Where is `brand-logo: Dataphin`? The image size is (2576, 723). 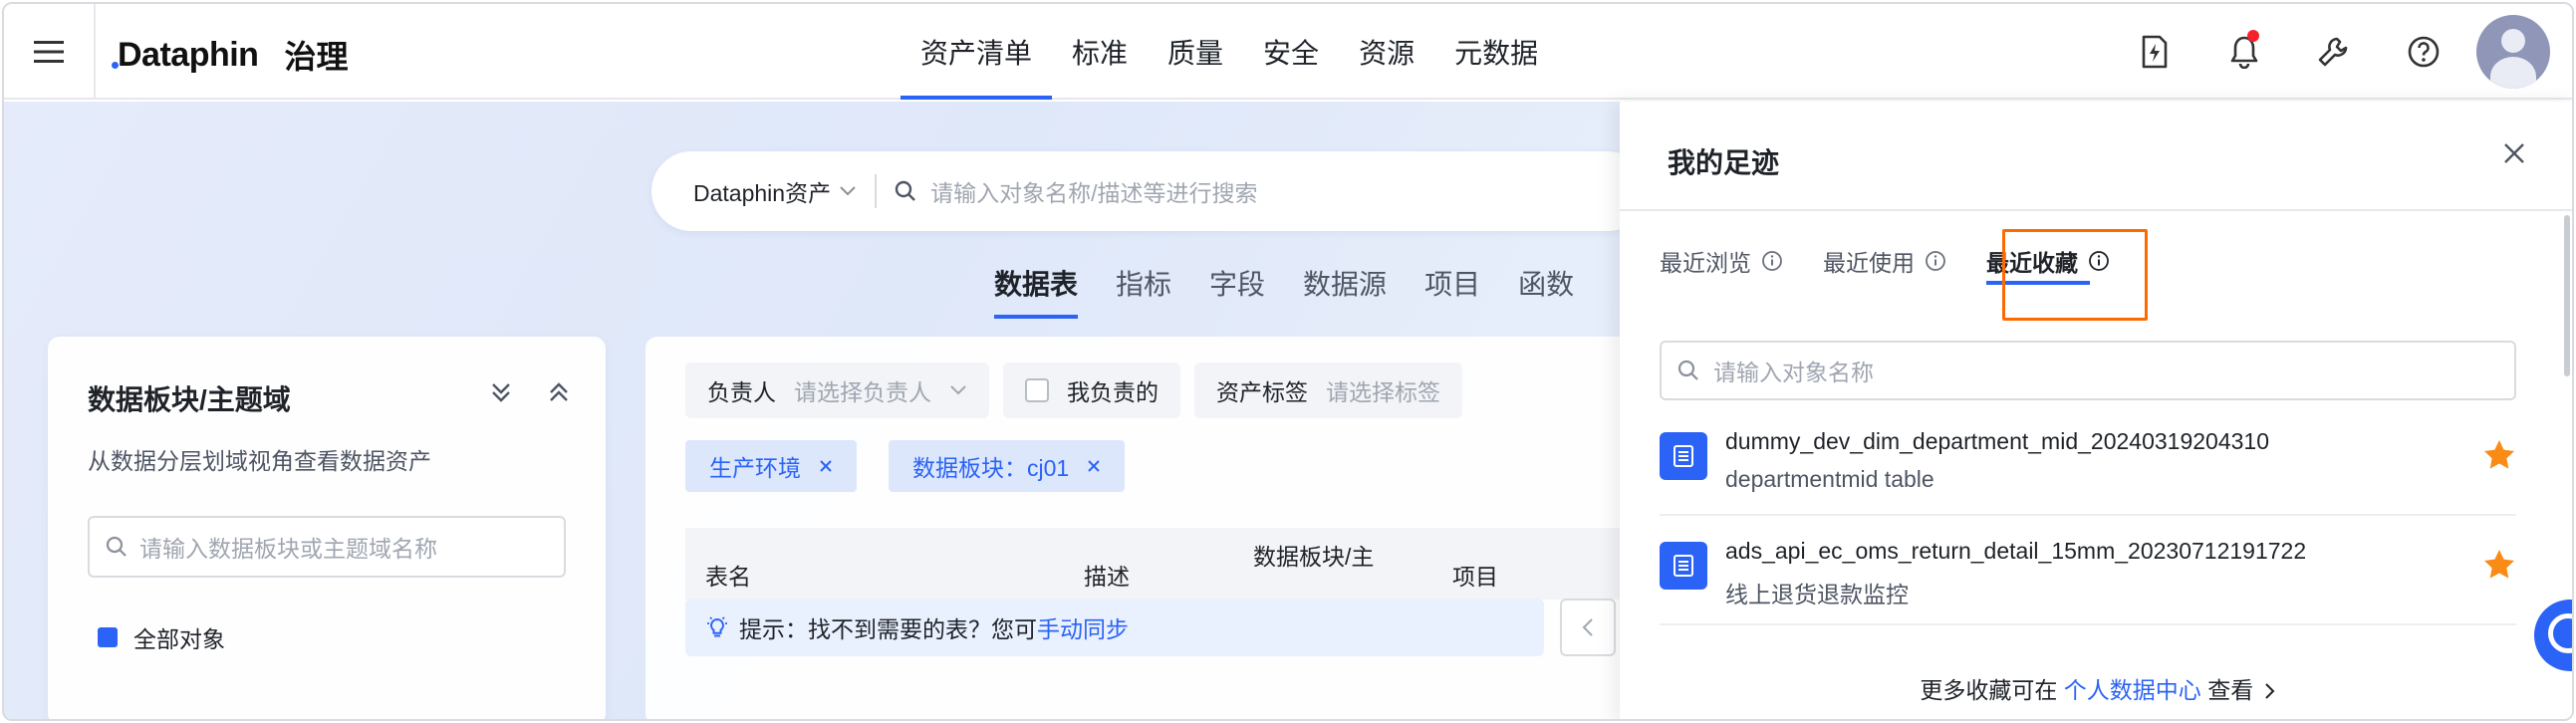
brand-logo: Dataphin is located at coordinates (185, 54).